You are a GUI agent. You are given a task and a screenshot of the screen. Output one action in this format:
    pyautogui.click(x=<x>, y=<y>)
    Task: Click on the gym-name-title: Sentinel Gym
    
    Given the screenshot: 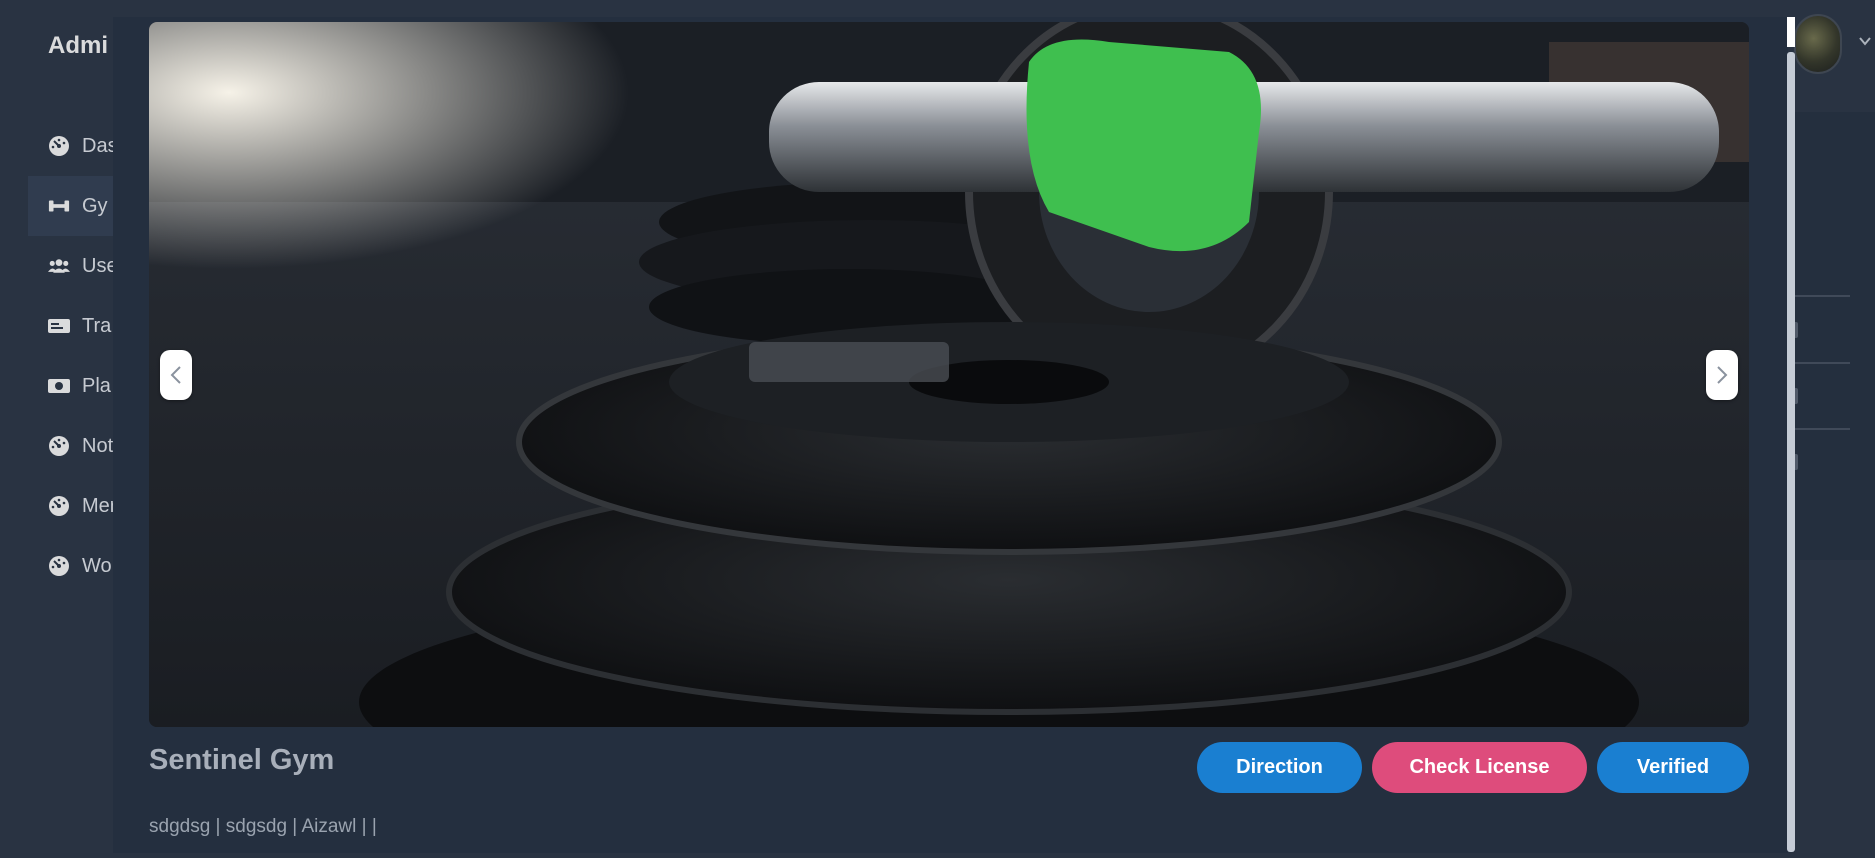 What is the action you would take?
    pyautogui.click(x=242, y=760)
    